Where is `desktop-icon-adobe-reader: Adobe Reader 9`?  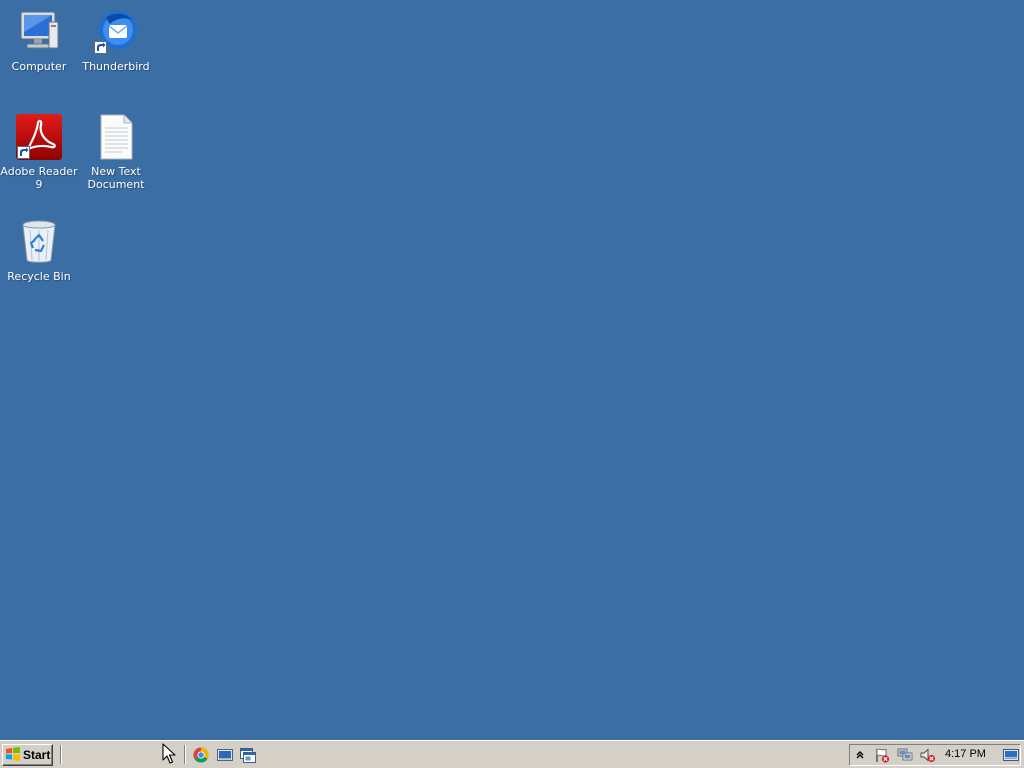
desktop-icon-adobe-reader: Adobe Reader 9 is located at coordinates (39, 152).